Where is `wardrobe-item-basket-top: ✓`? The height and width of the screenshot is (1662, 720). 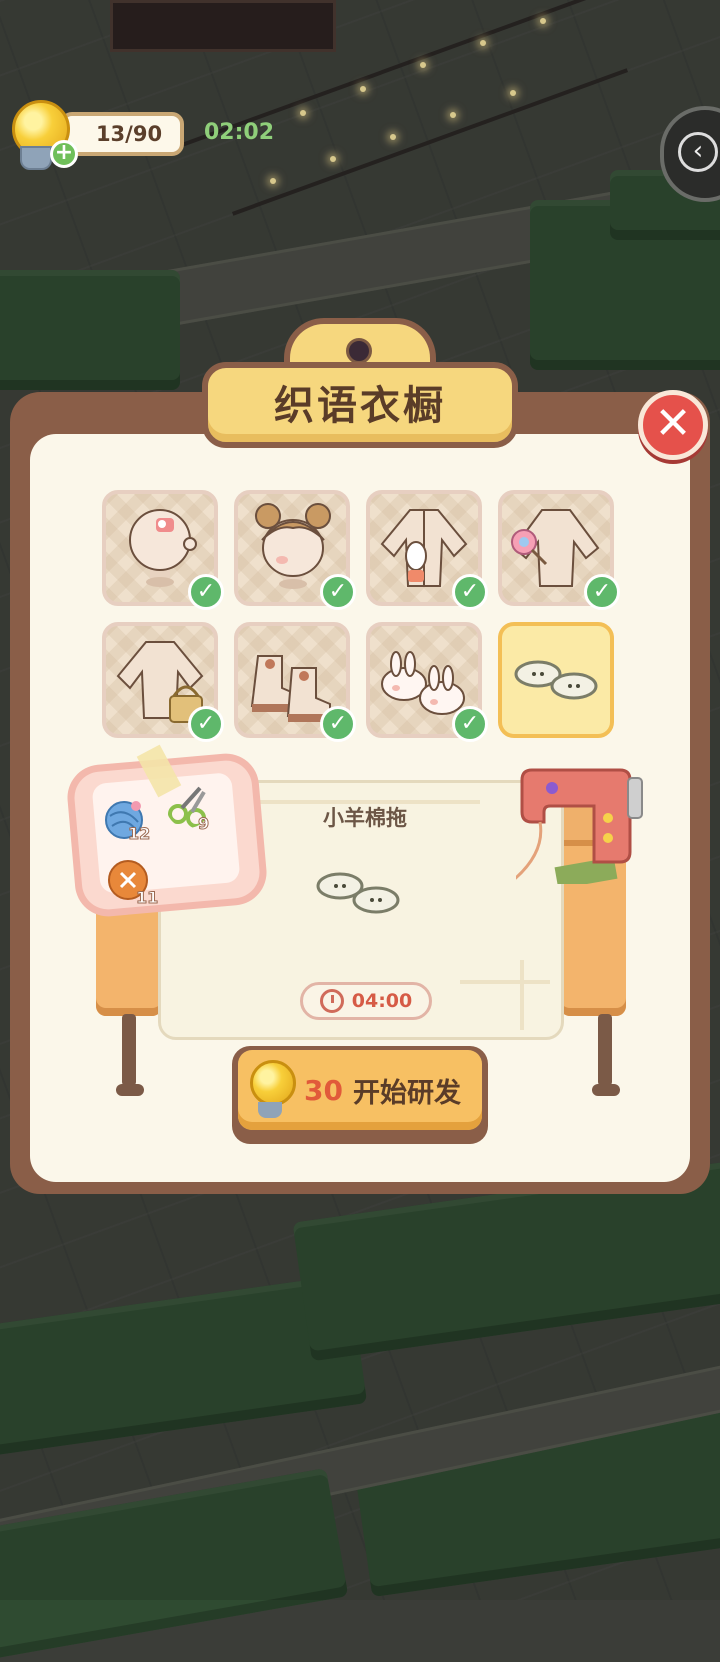
wardrobe-item-basket-top: ✓ is located at coordinates (163, 682).